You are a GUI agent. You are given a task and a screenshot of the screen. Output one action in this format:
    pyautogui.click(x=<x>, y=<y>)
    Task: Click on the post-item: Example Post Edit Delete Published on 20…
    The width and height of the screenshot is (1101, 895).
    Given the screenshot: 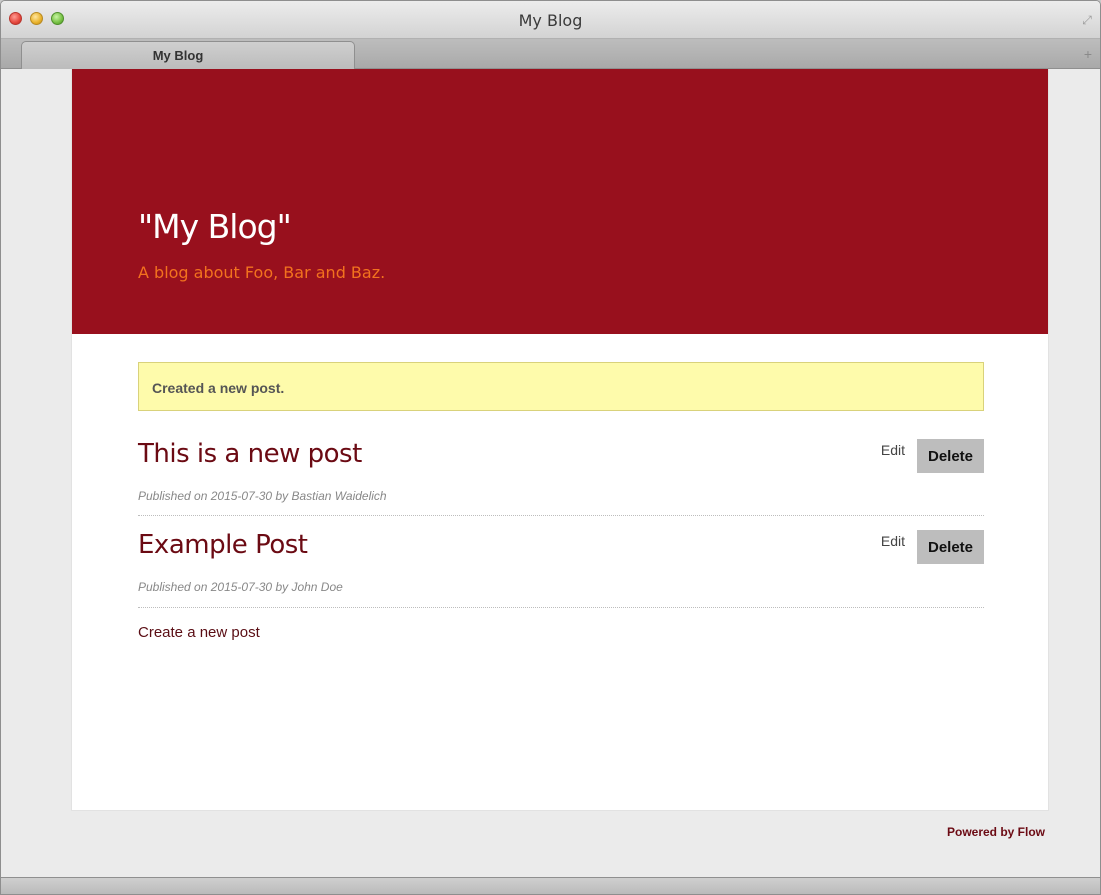 What is the action you would take?
    pyautogui.click(x=561, y=569)
    